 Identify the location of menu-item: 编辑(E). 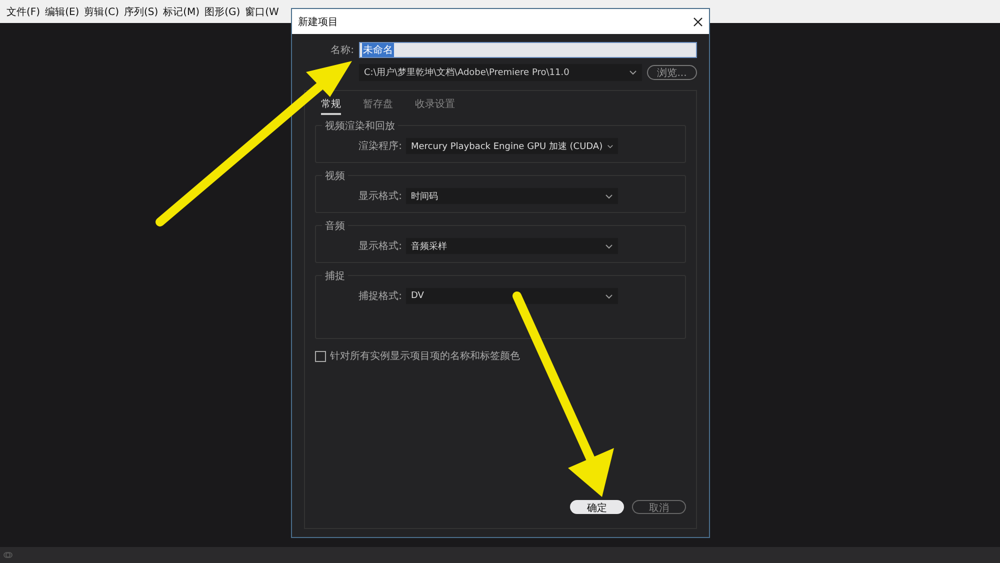
(62, 11).